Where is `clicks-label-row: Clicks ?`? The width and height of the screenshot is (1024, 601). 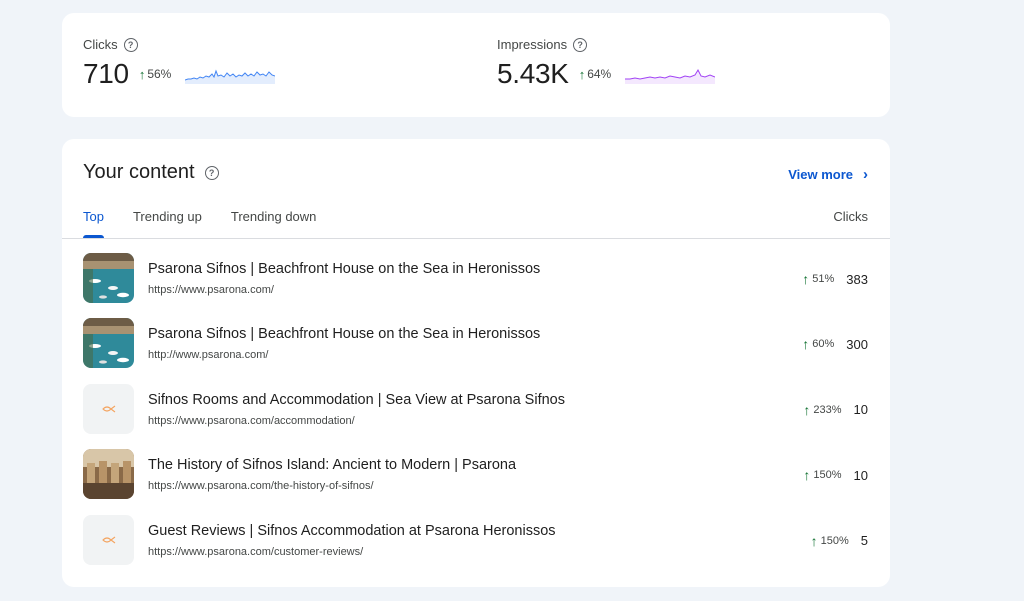 clicks-label-row: Clicks ? is located at coordinates (179, 44).